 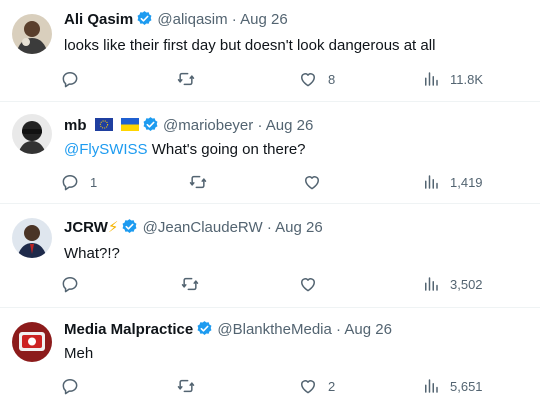 What do you see at coordinates (92, 253) in the screenshot?
I see `tweet-text: What?!?` at bounding box center [92, 253].